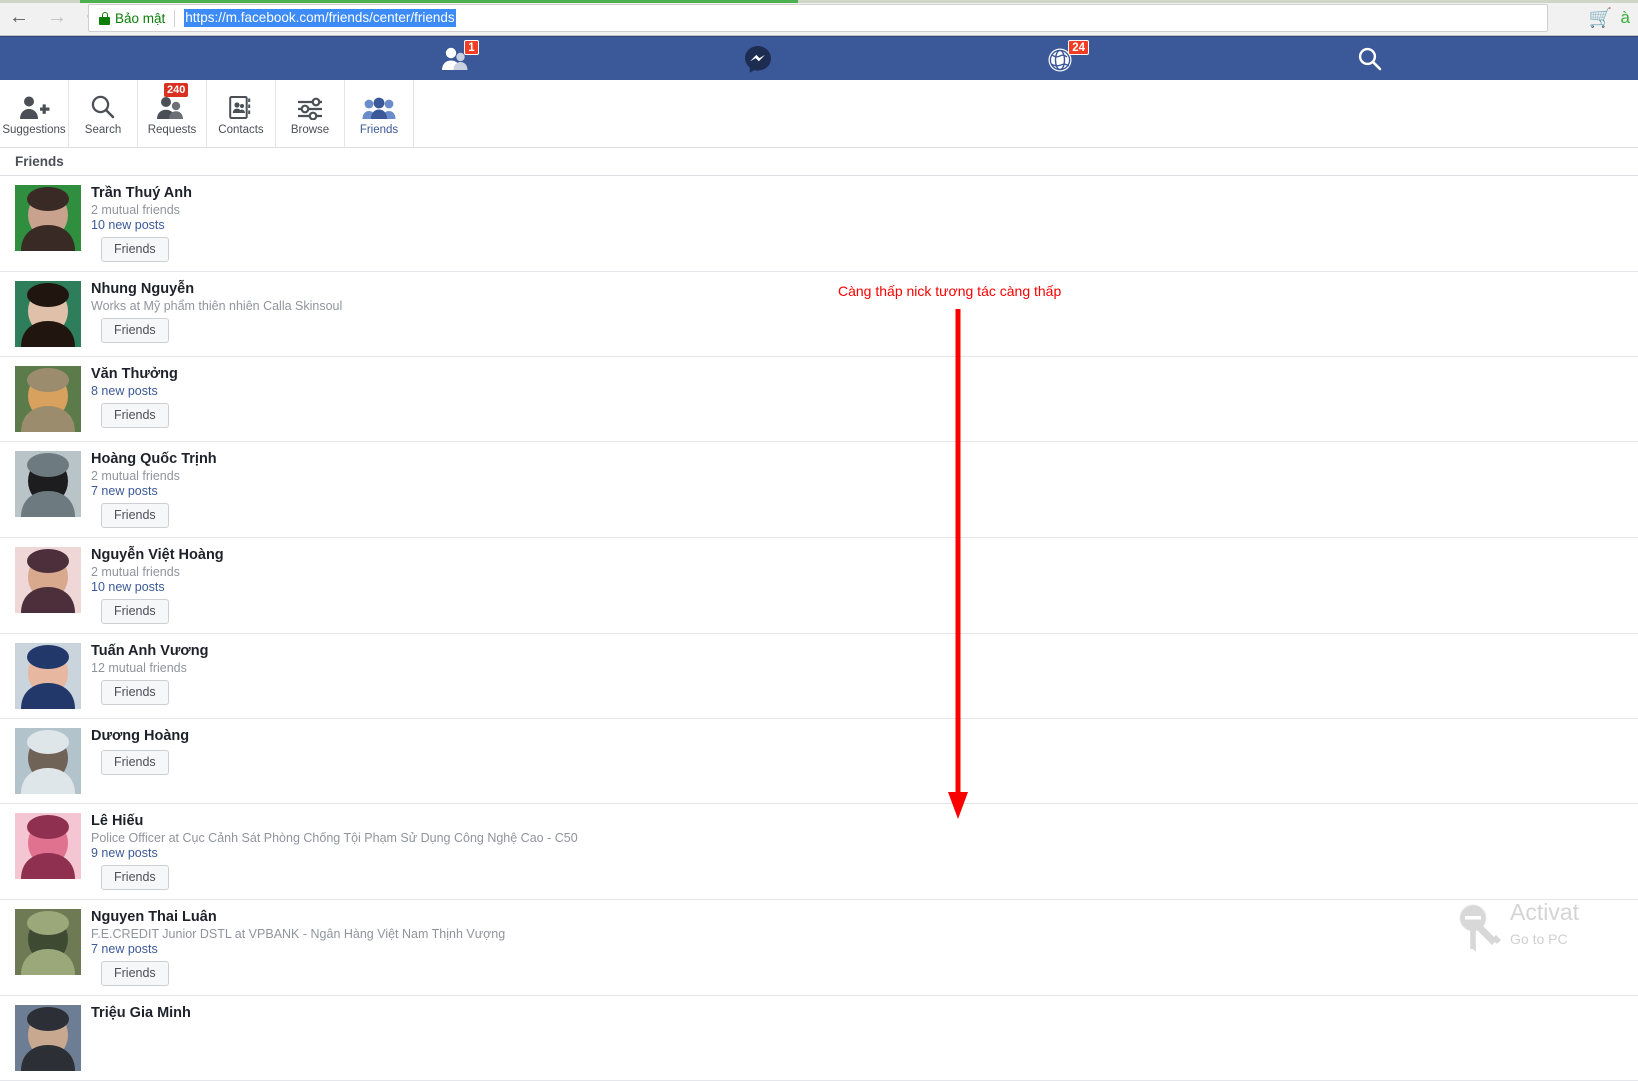 This screenshot has width=1638, height=1081. Describe the element at coordinates (34, 107) in the screenshot. I see `person-add-icon` at that location.